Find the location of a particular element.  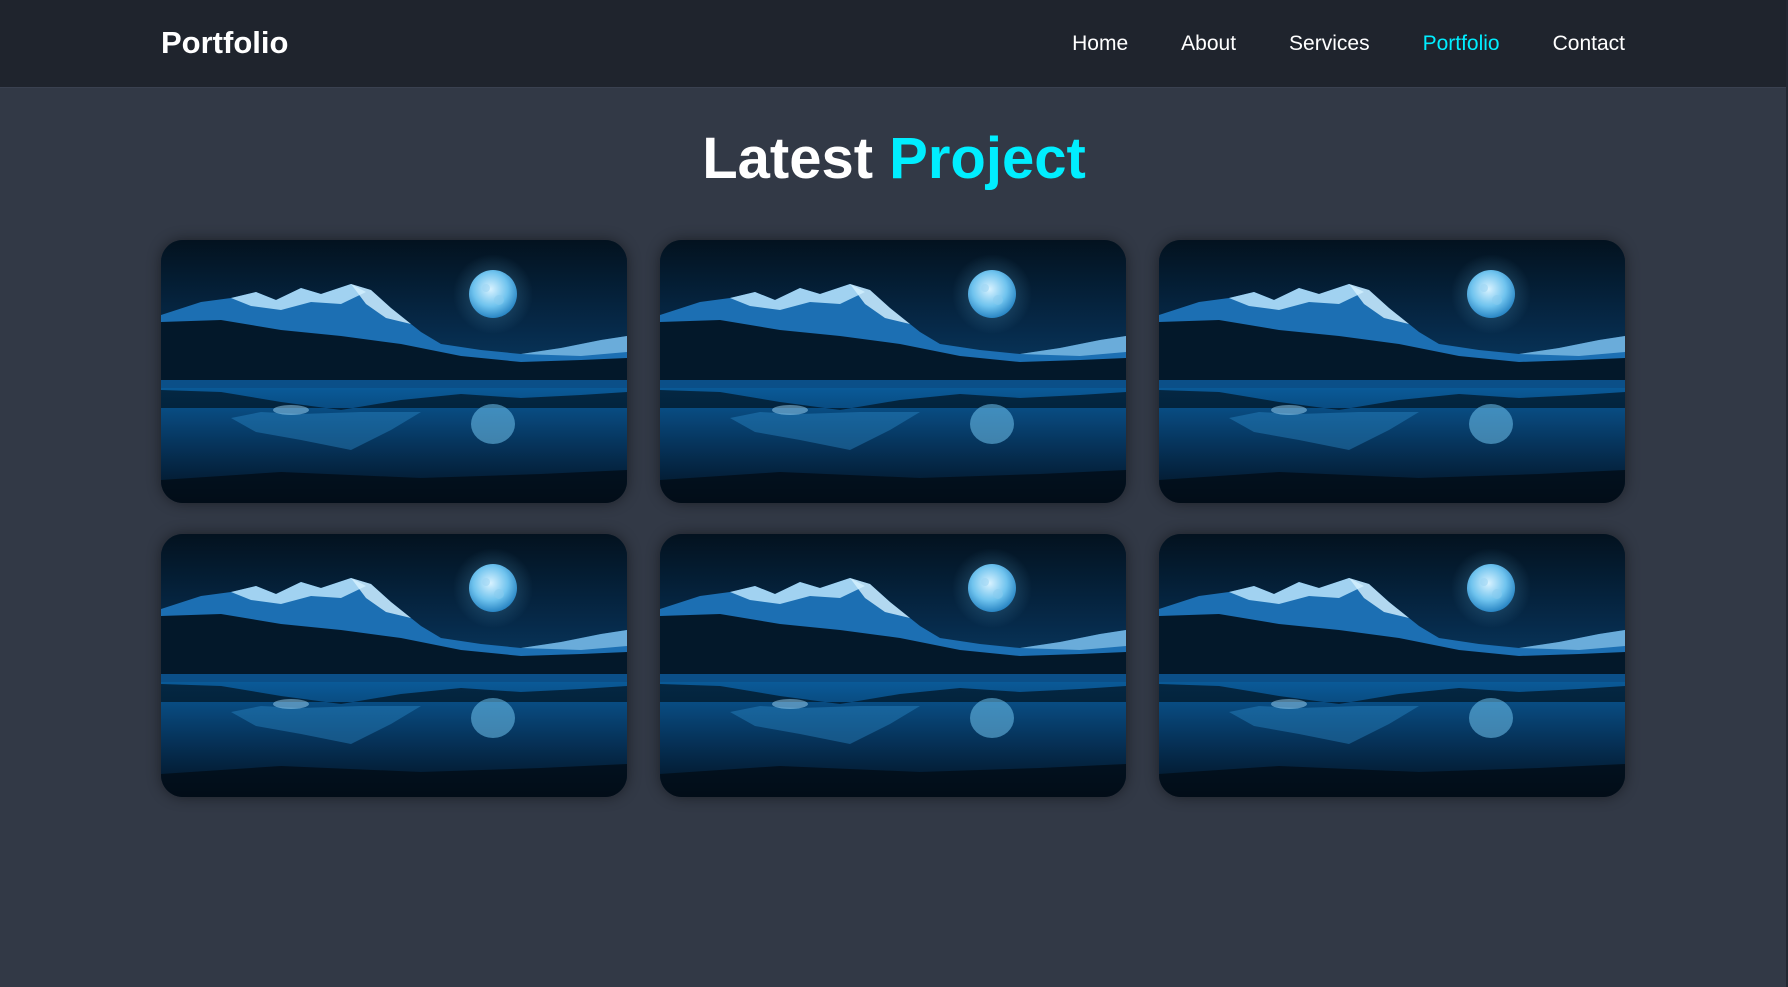

nav-link-contact: Contact is located at coordinates (1589, 44).